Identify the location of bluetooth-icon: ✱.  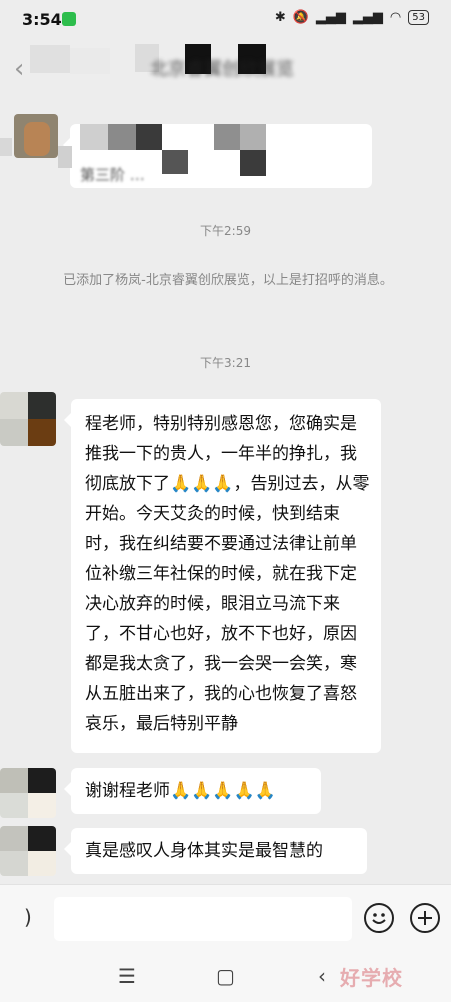
(280, 17).